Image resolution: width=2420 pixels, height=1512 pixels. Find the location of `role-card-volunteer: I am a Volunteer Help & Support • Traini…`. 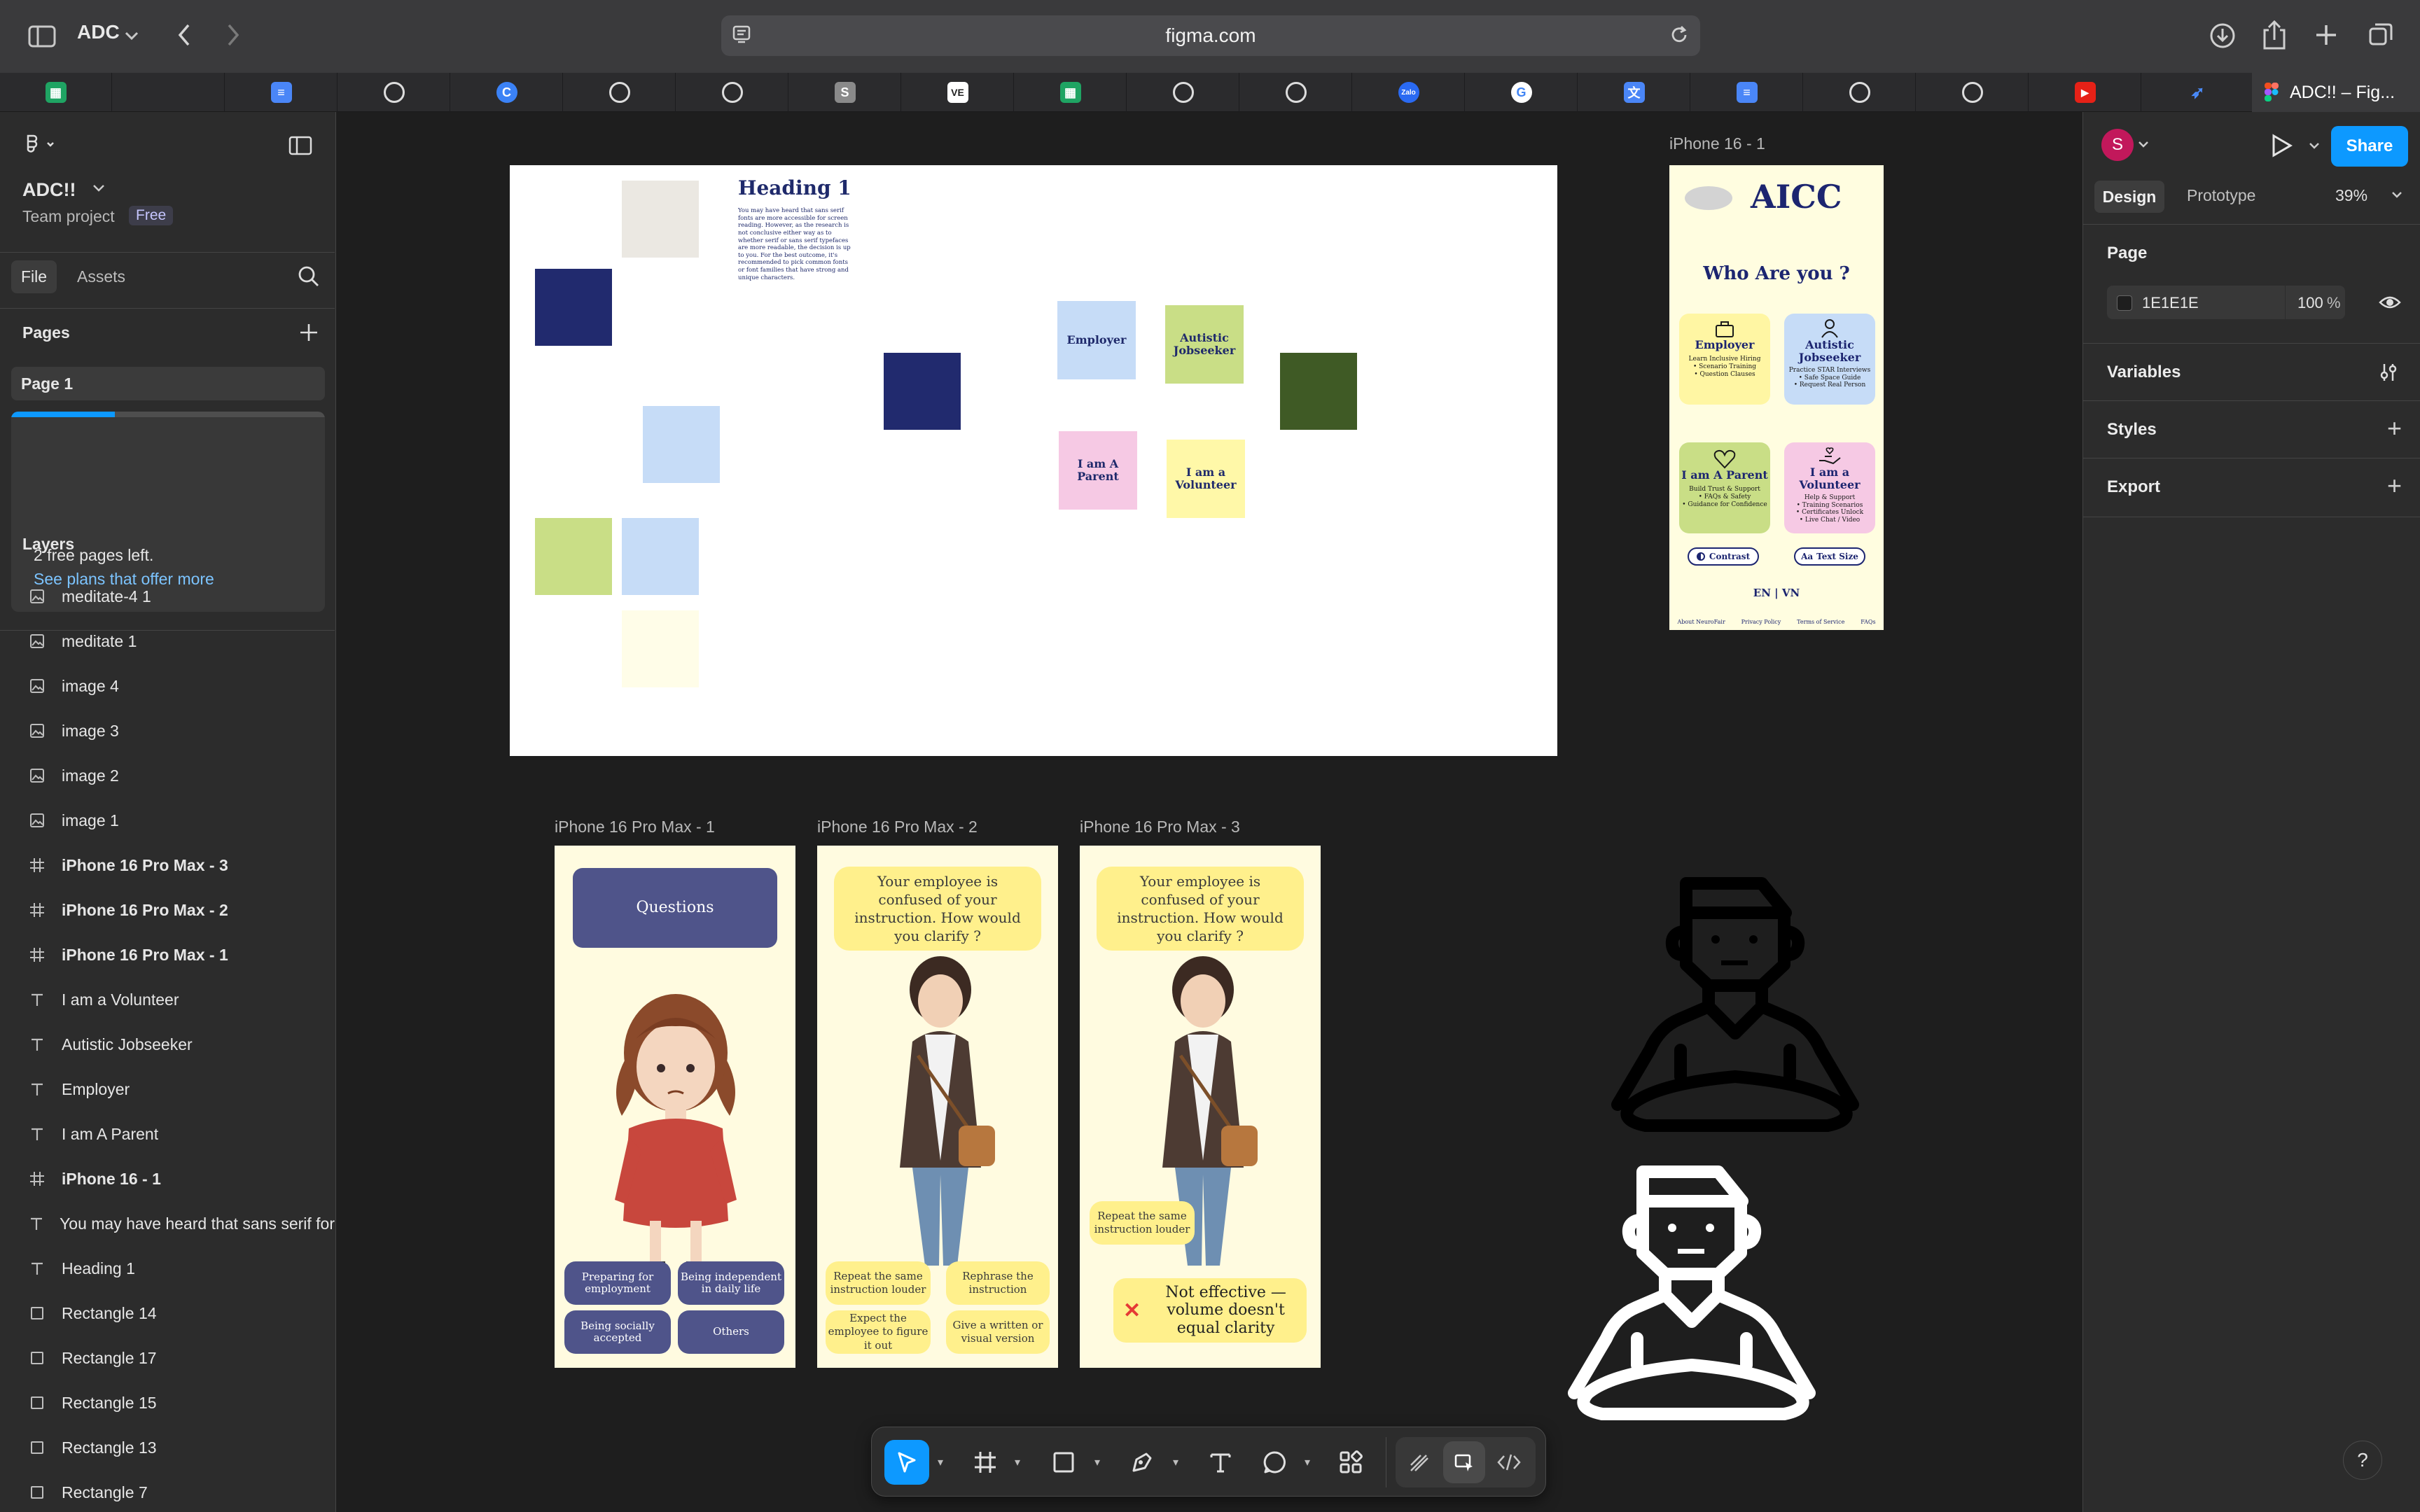

role-card-volunteer: I am a Volunteer Help & Support • Traini… is located at coordinates (1829, 487).